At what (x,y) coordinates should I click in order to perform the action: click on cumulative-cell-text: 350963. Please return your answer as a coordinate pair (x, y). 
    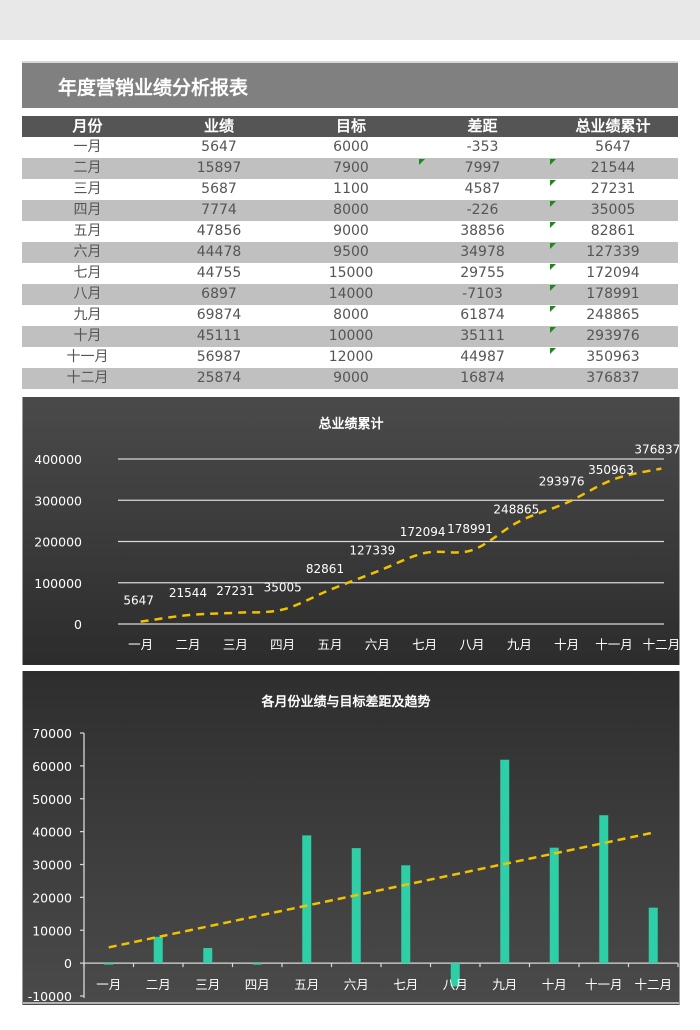
    Looking at the image, I should click on (613, 357).